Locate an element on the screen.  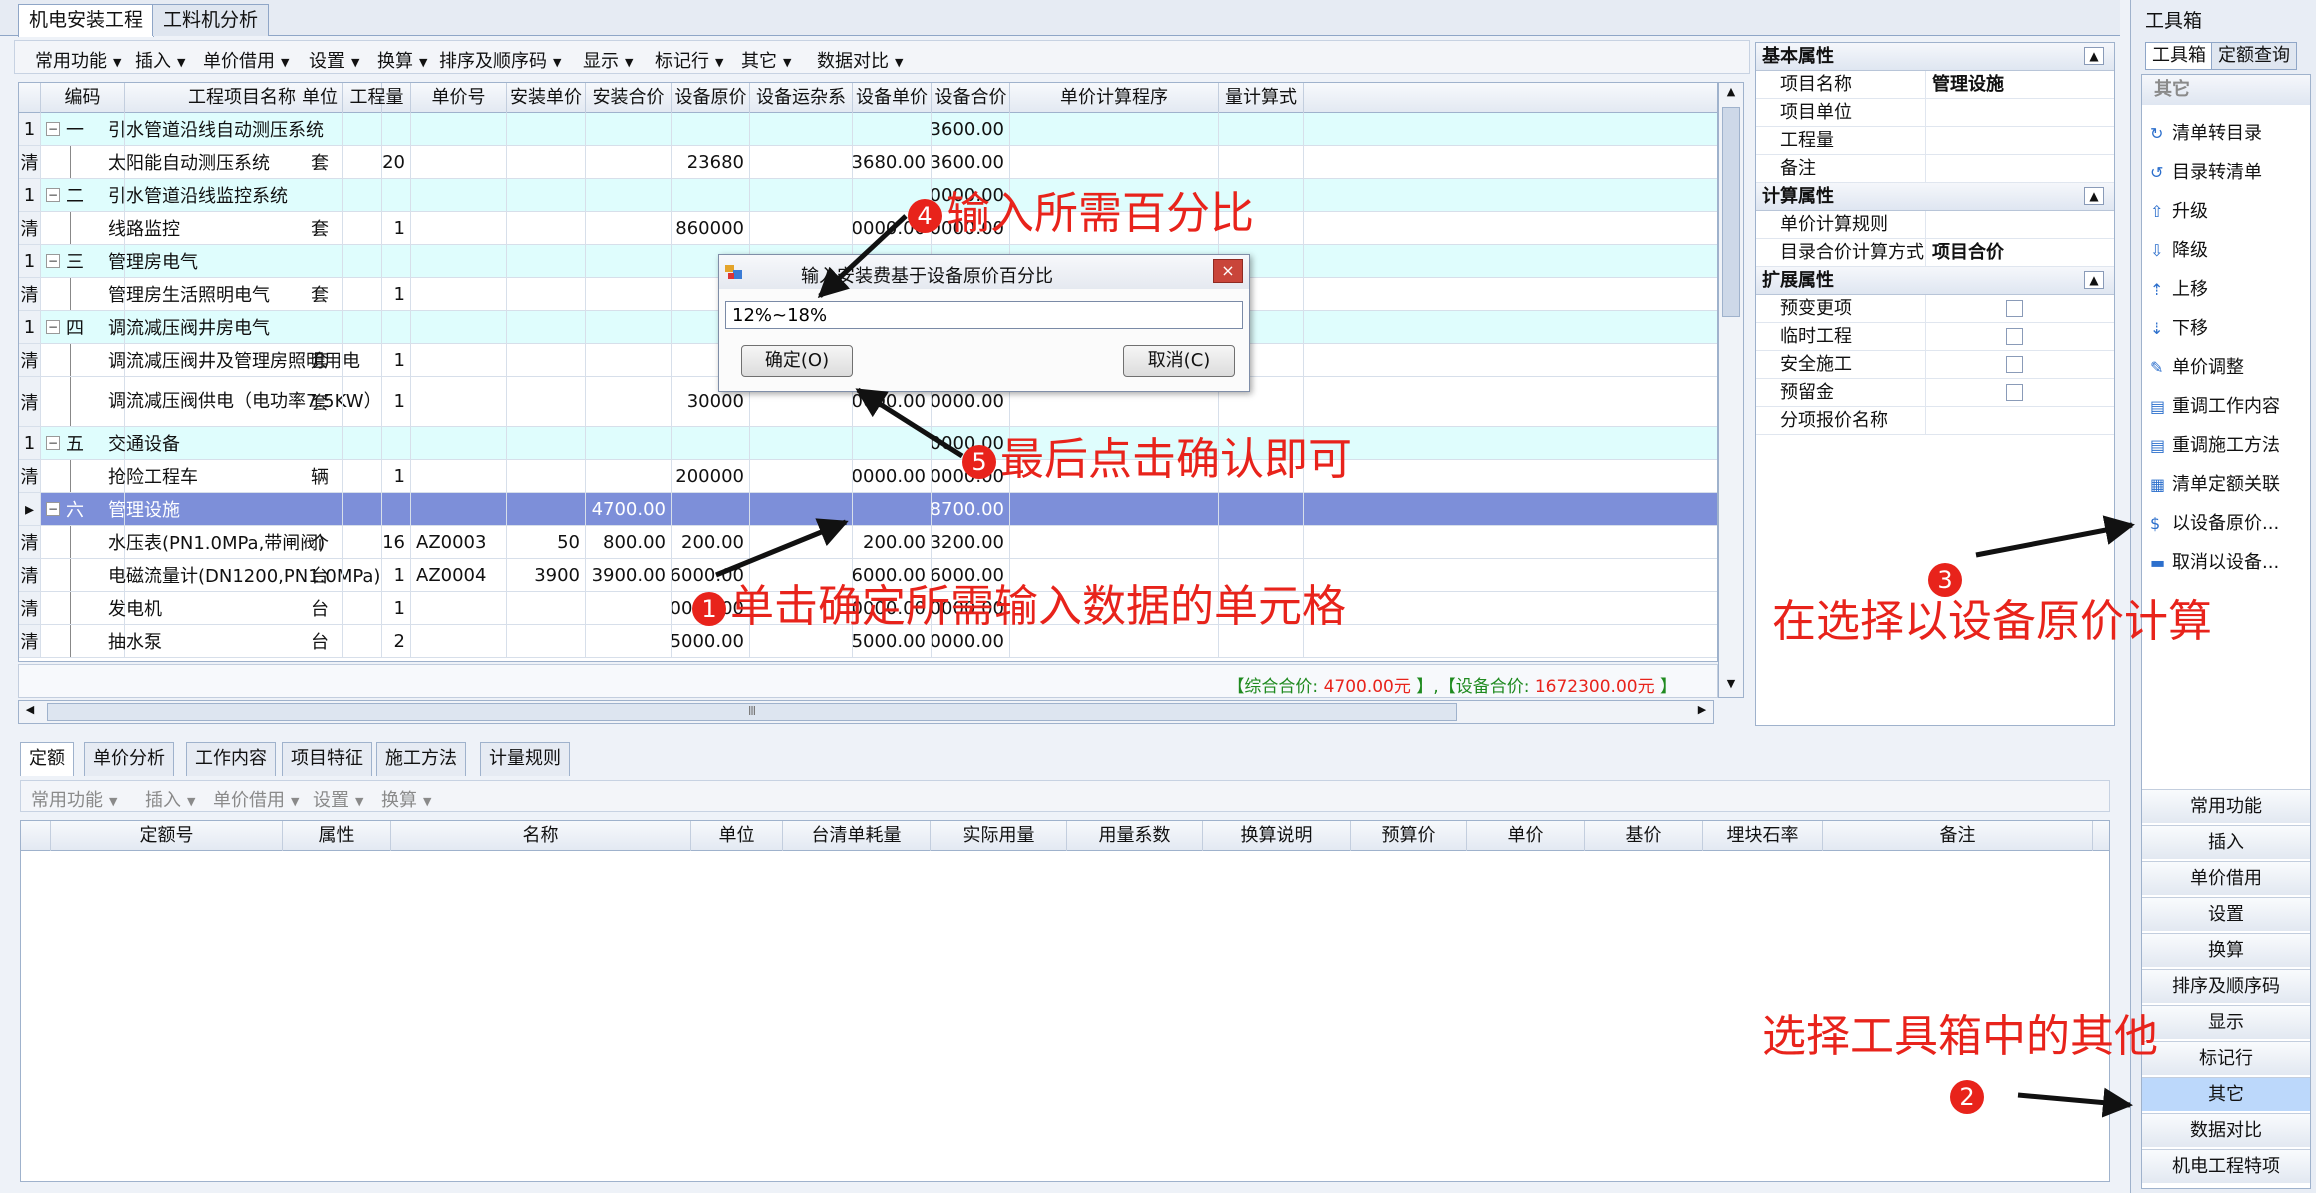
step-number-1: 1 is located at coordinates (709, 609).